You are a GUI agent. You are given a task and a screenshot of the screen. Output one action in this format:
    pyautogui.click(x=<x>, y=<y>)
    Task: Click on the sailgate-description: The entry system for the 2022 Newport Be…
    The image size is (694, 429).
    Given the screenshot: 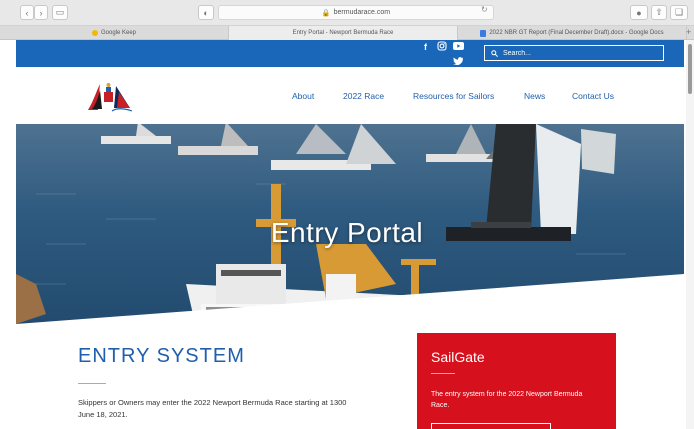 What is the action you would take?
    pyautogui.click(x=507, y=400)
    